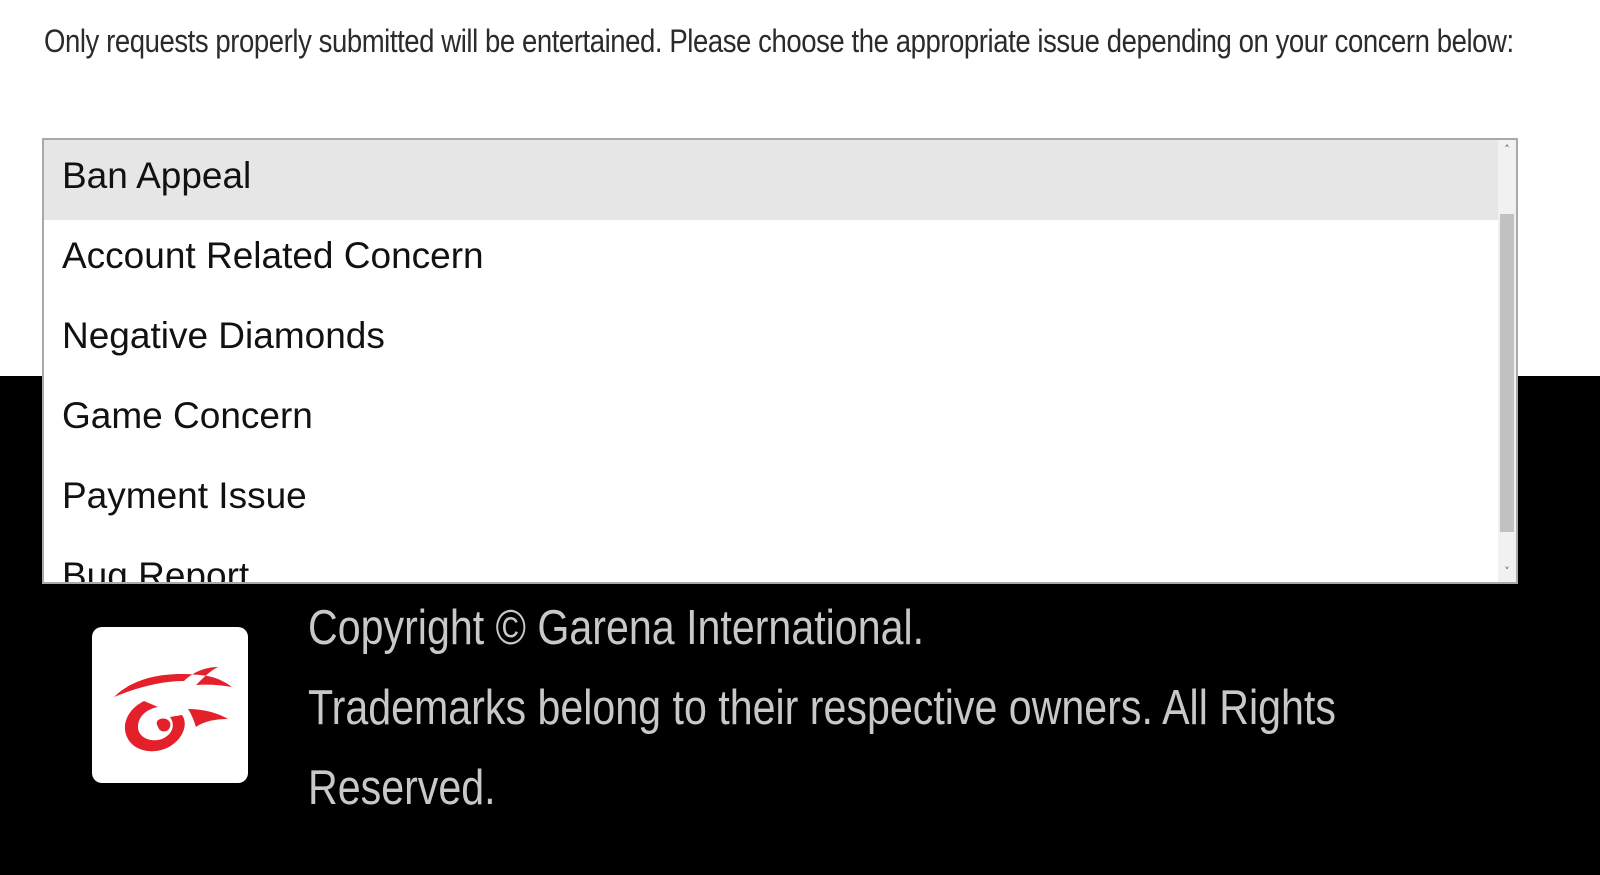 The width and height of the screenshot is (1600, 875). I want to click on garena-logo-icon, so click(170, 705).